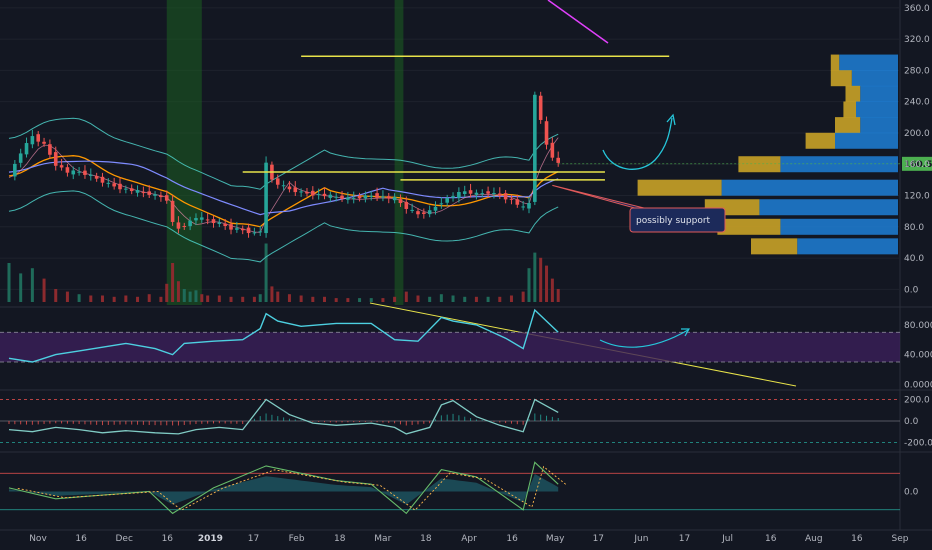 The image size is (932, 550). I want to click on cci-axis-tick: 0.0, so click(911, 422).